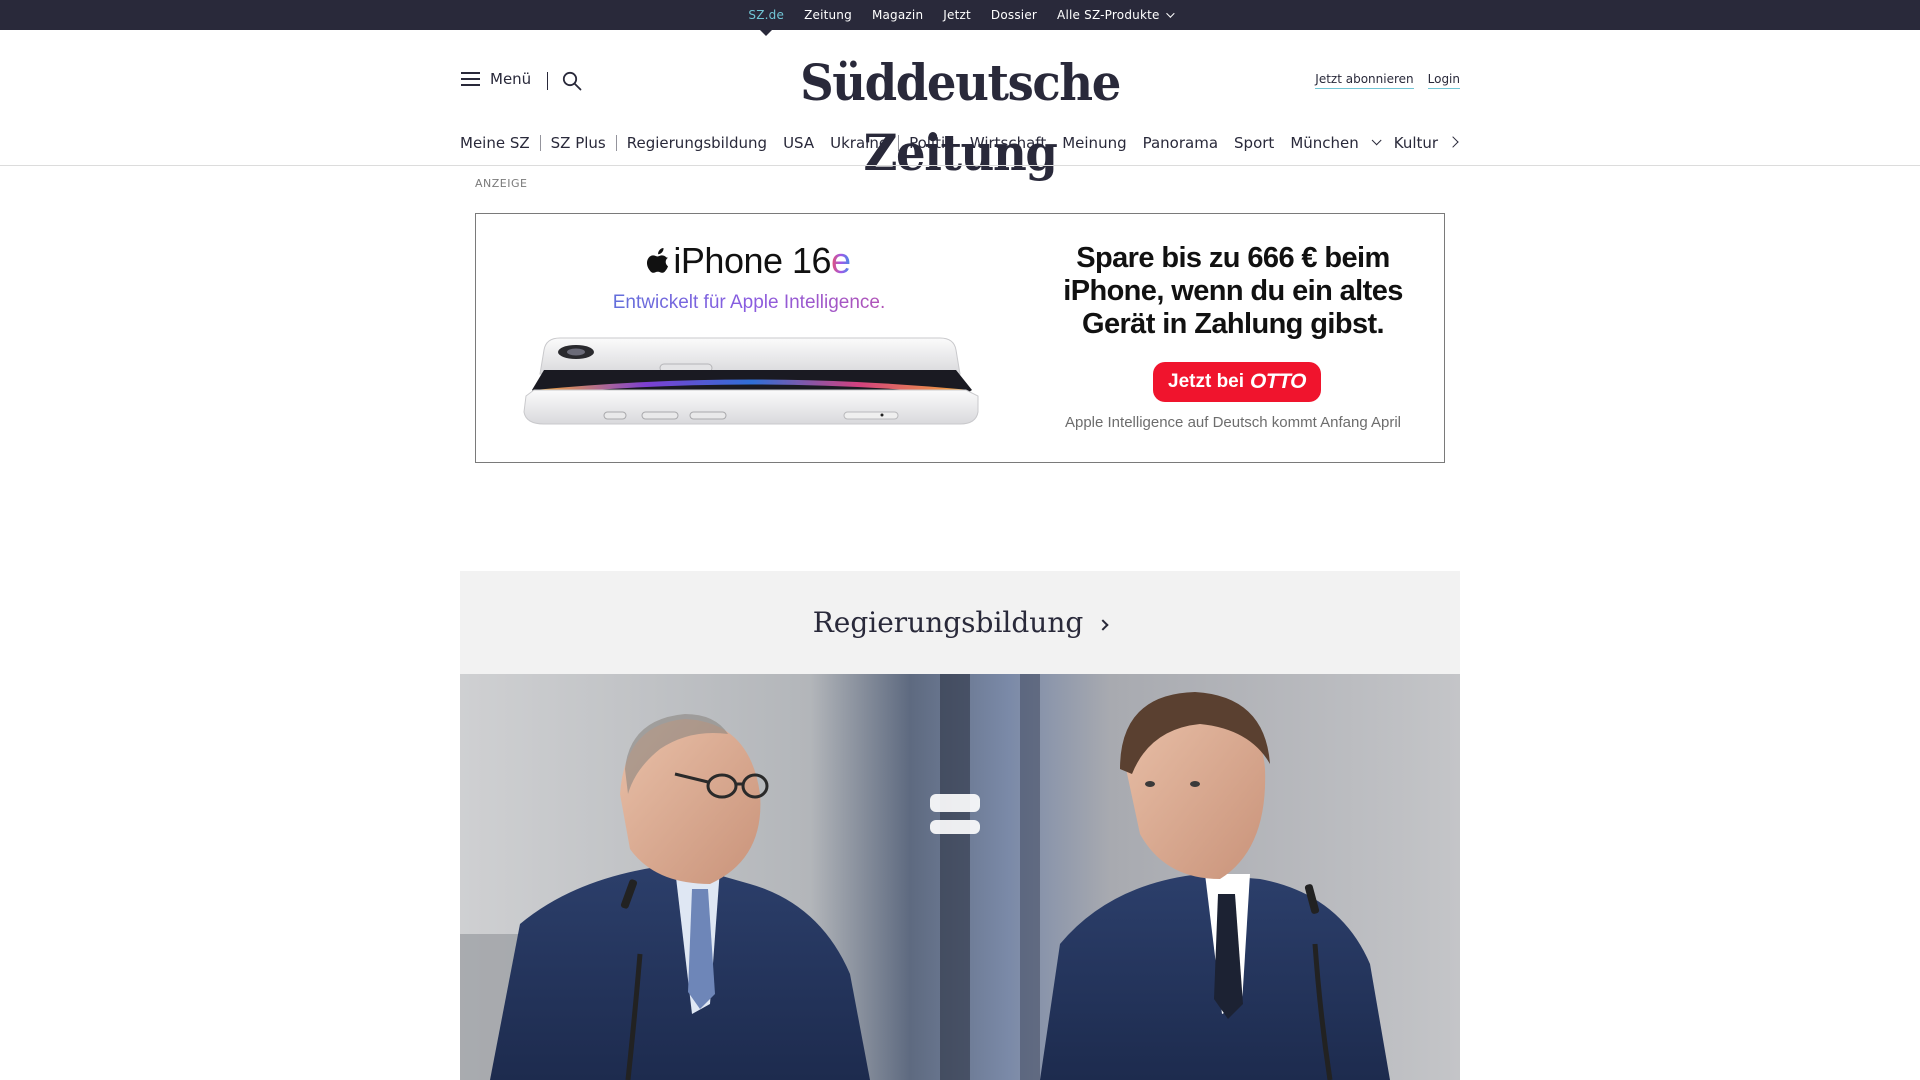 The height and width of the screenshot is (1080, 1920). Describe the element at coordinates (1008, 143) in the screenshot. I see `nav-item-wirtschaft: Wirtschaft` at that location.